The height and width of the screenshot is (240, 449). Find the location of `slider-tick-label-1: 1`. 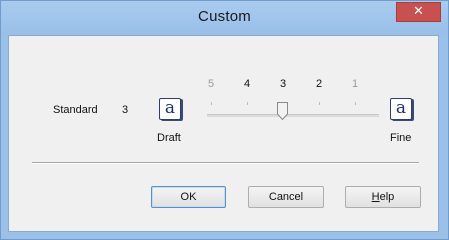

slider-tick-label-1: 1 is located at coordinates (355, 84).